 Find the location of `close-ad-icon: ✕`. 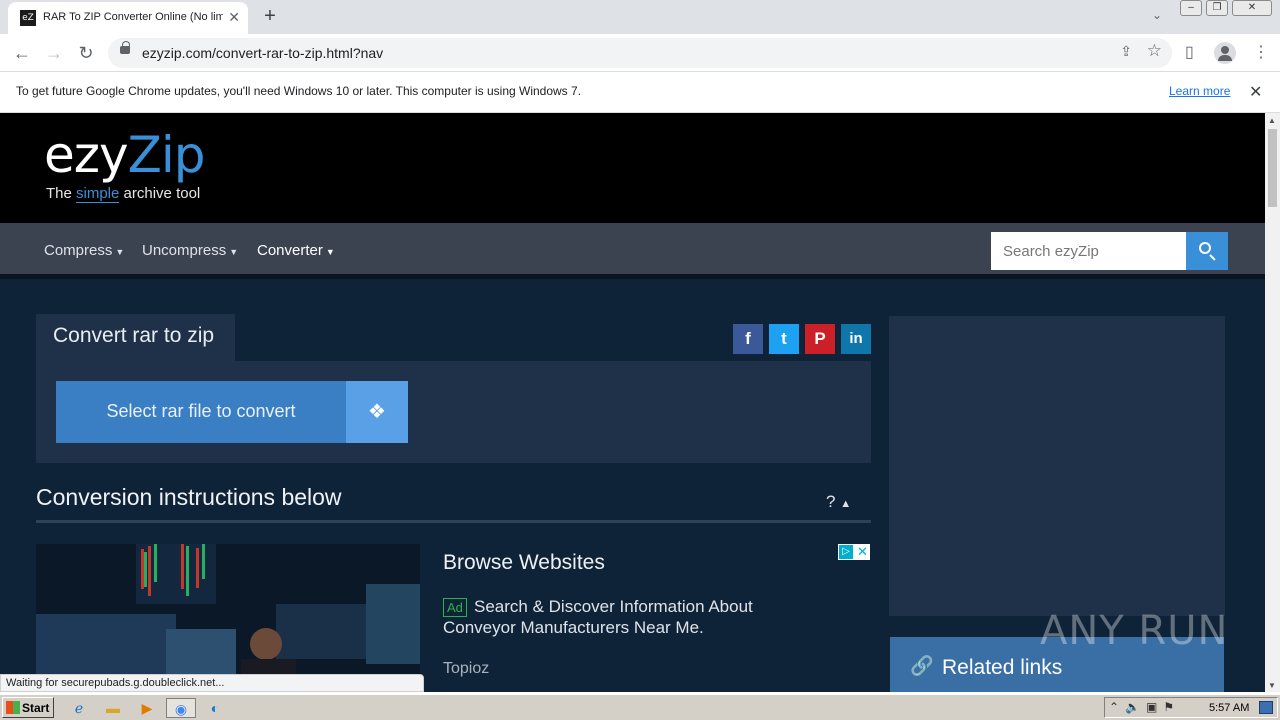

close-ad-icon: ✕ is located at coordinates (862, 552).